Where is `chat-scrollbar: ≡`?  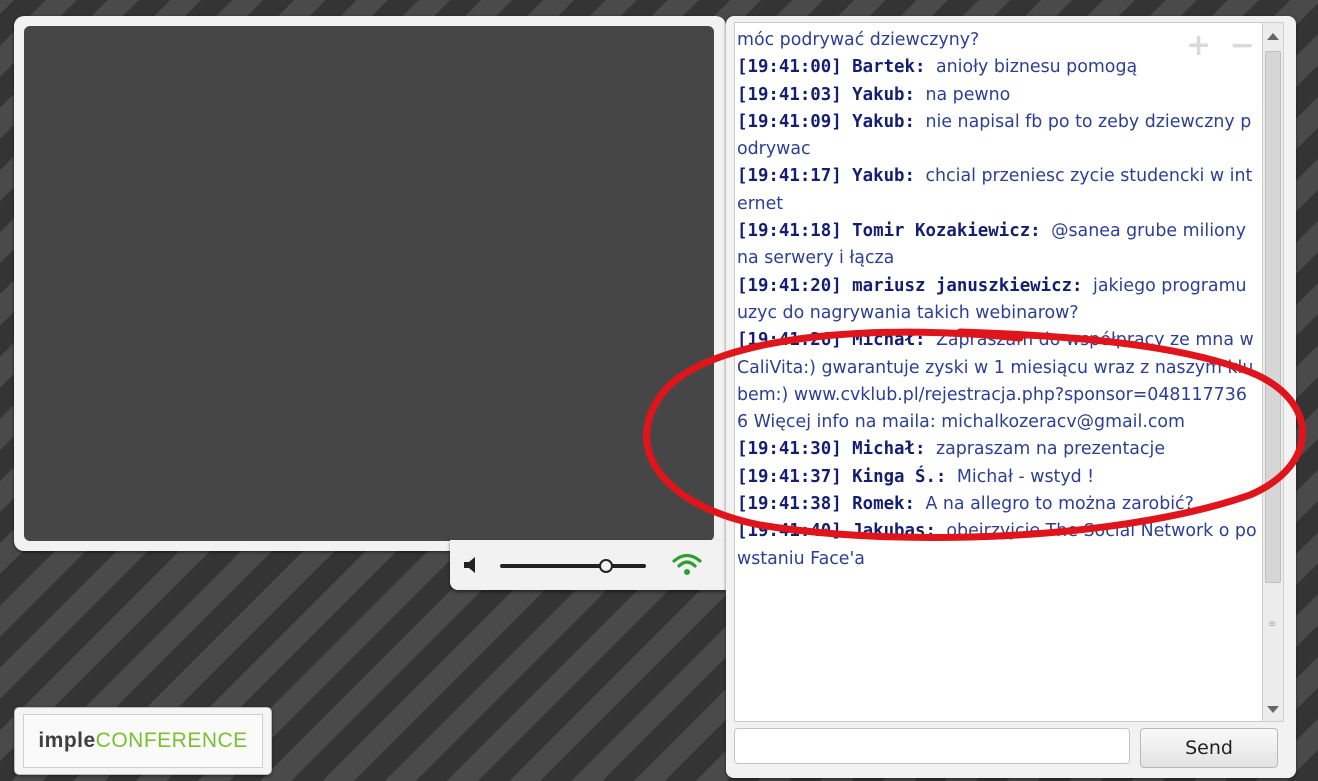 chat-scrollbar: ≡ is located at coordinates (1273, 372).